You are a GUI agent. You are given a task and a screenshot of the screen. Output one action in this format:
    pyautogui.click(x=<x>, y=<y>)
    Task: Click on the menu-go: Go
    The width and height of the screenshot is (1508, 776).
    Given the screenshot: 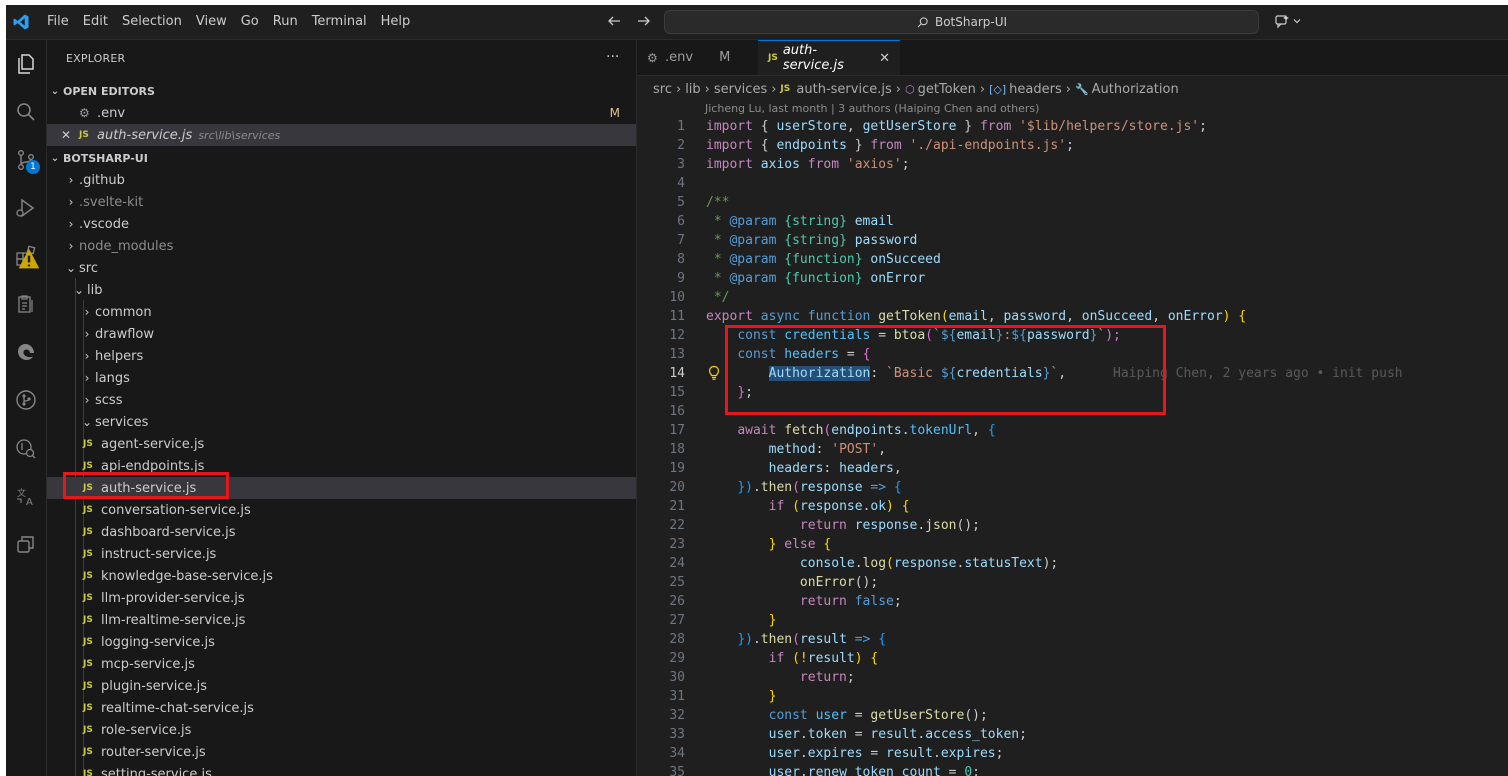 What is the action you would take?
    pyautogui.click(x=250, y=22)
    